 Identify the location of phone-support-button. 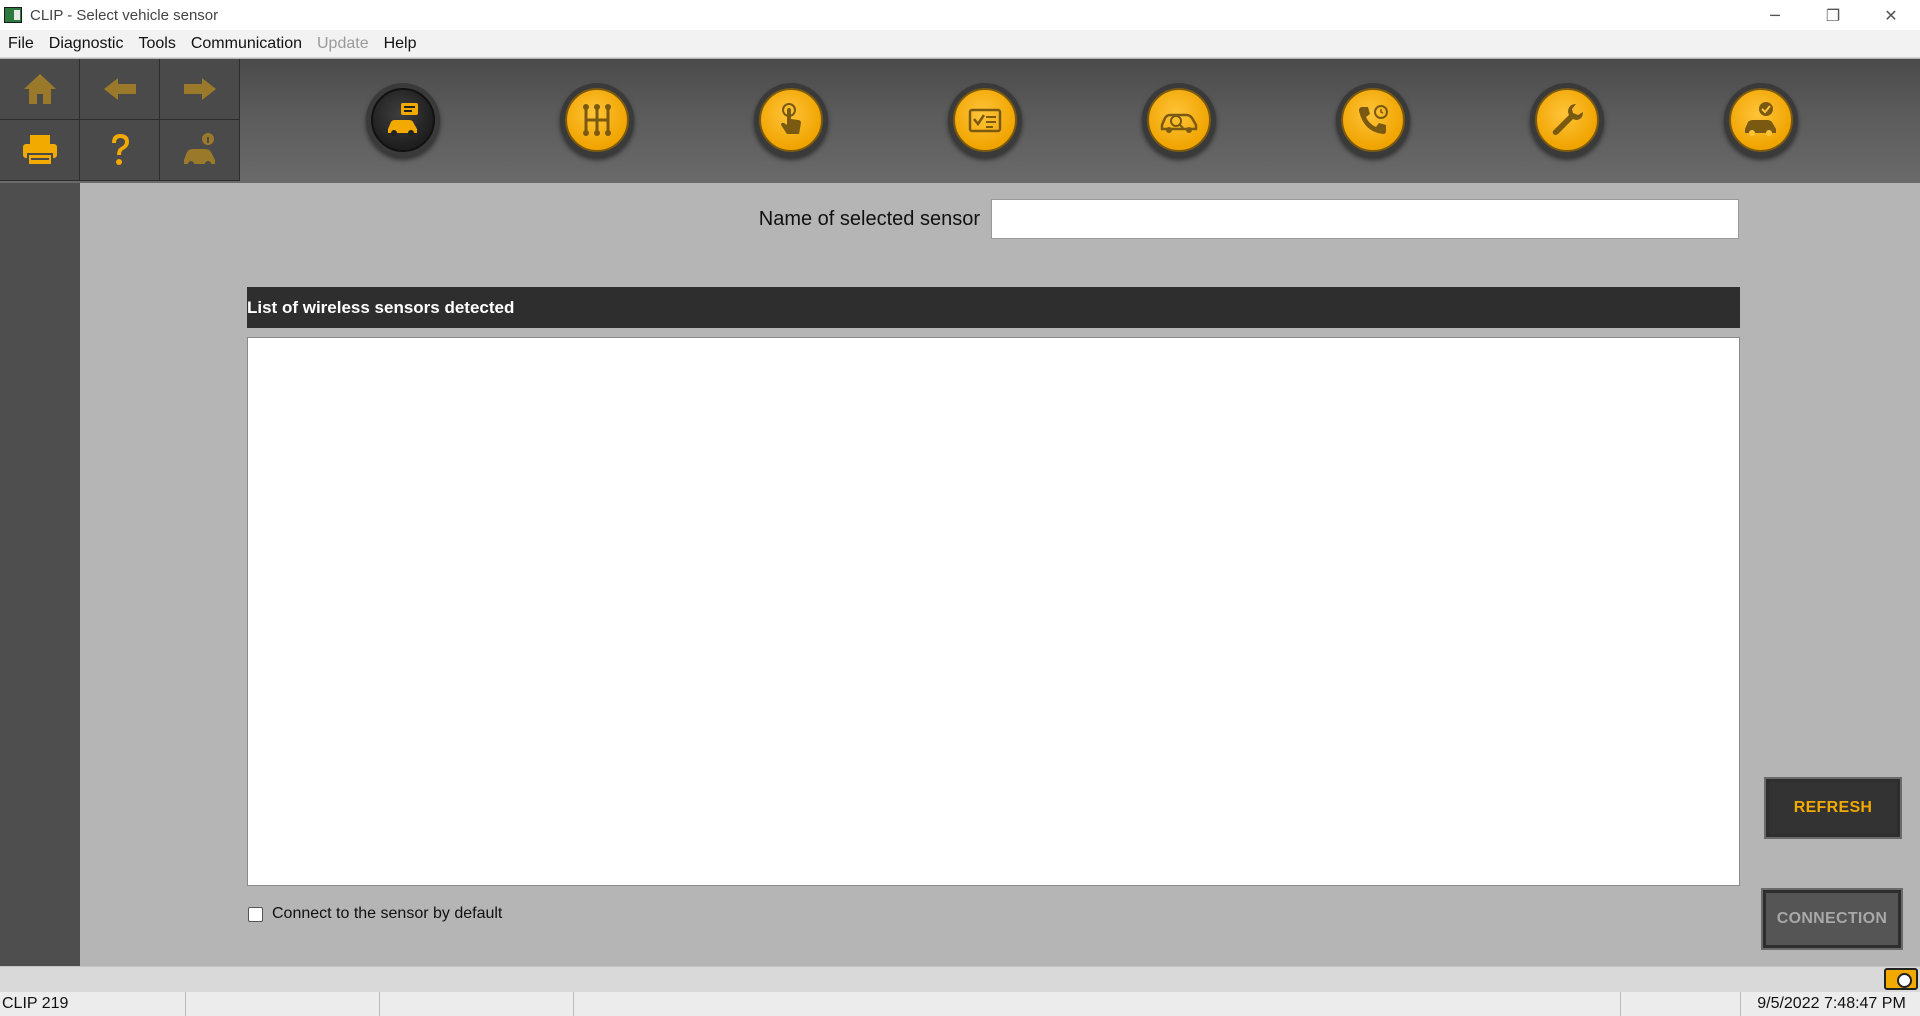
(1373, 120).